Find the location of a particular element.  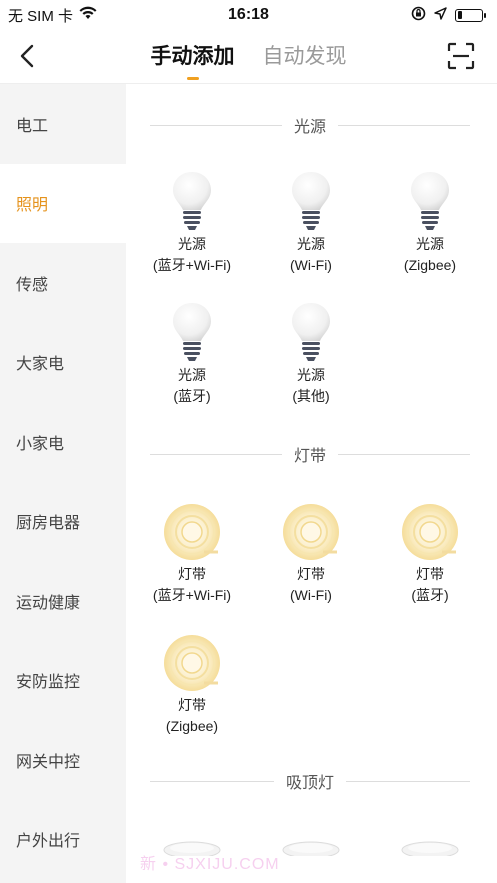

header: 手动添加 自动发现 is located at coordinates (248, 56).